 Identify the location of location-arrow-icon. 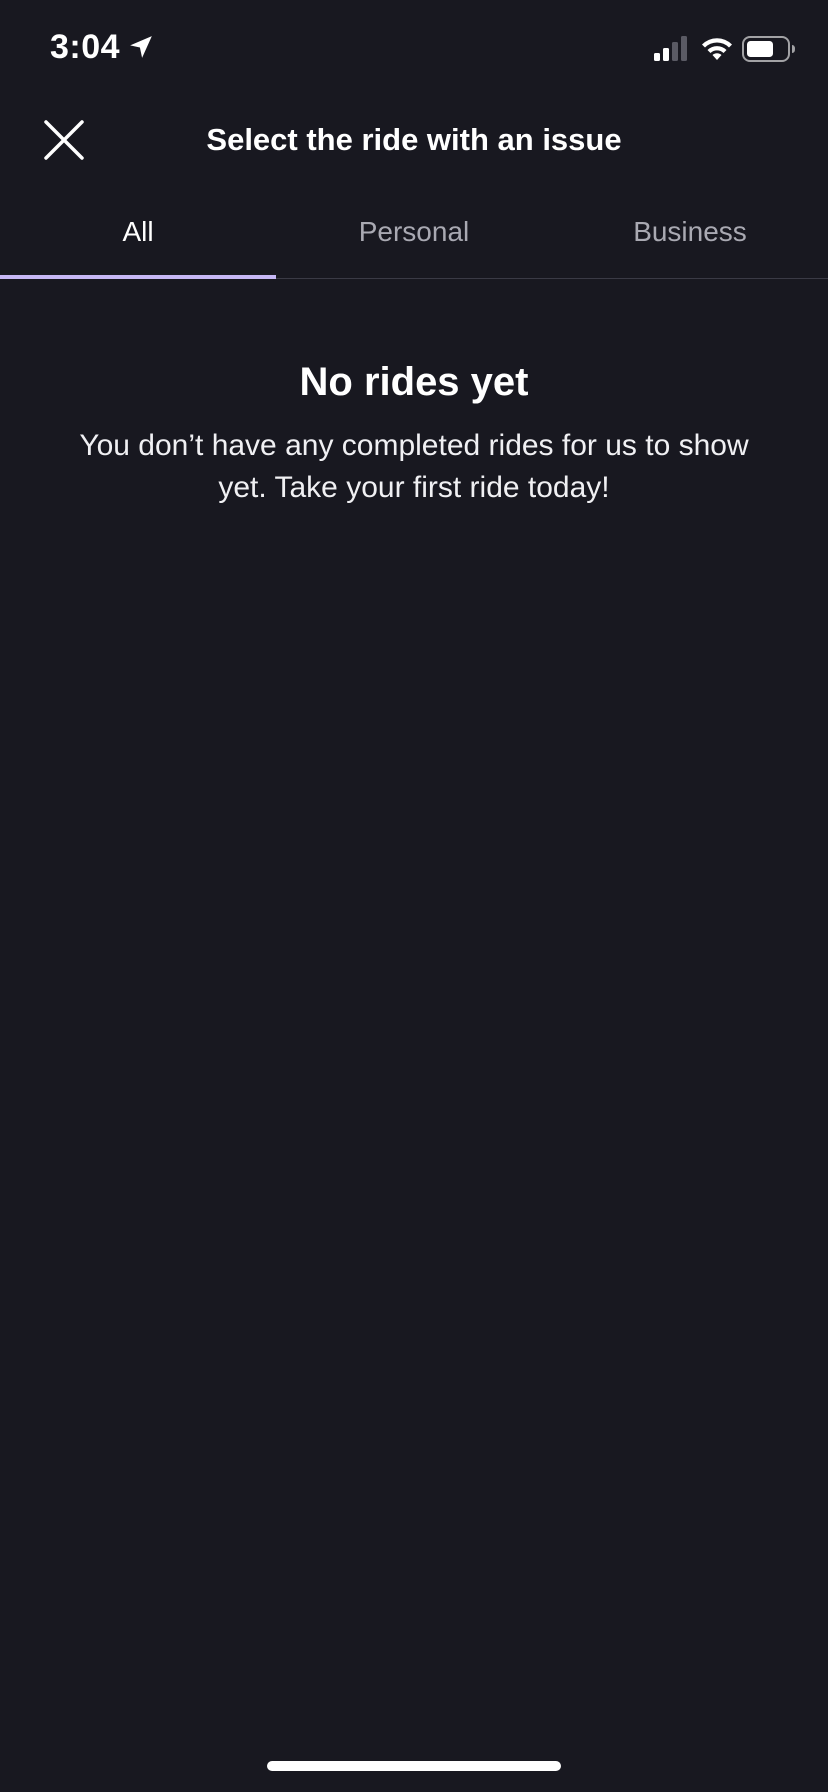
(141, 47).